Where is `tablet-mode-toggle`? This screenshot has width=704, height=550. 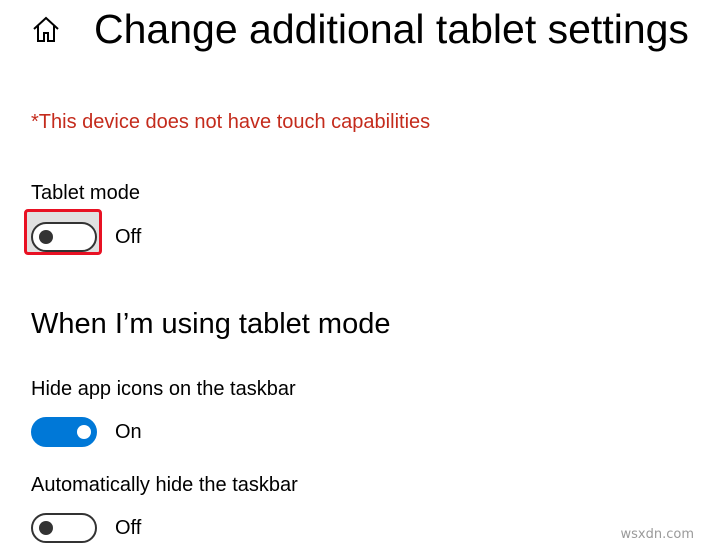 tablet-mode-toggle is located at coordinates (64, 237).